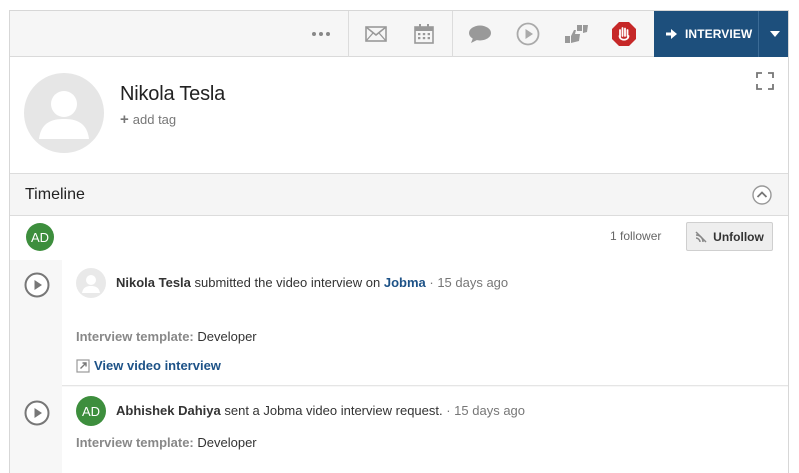 The image size is (799, 473). I want to click on timeline-header: Timeline, so click(399, 194).